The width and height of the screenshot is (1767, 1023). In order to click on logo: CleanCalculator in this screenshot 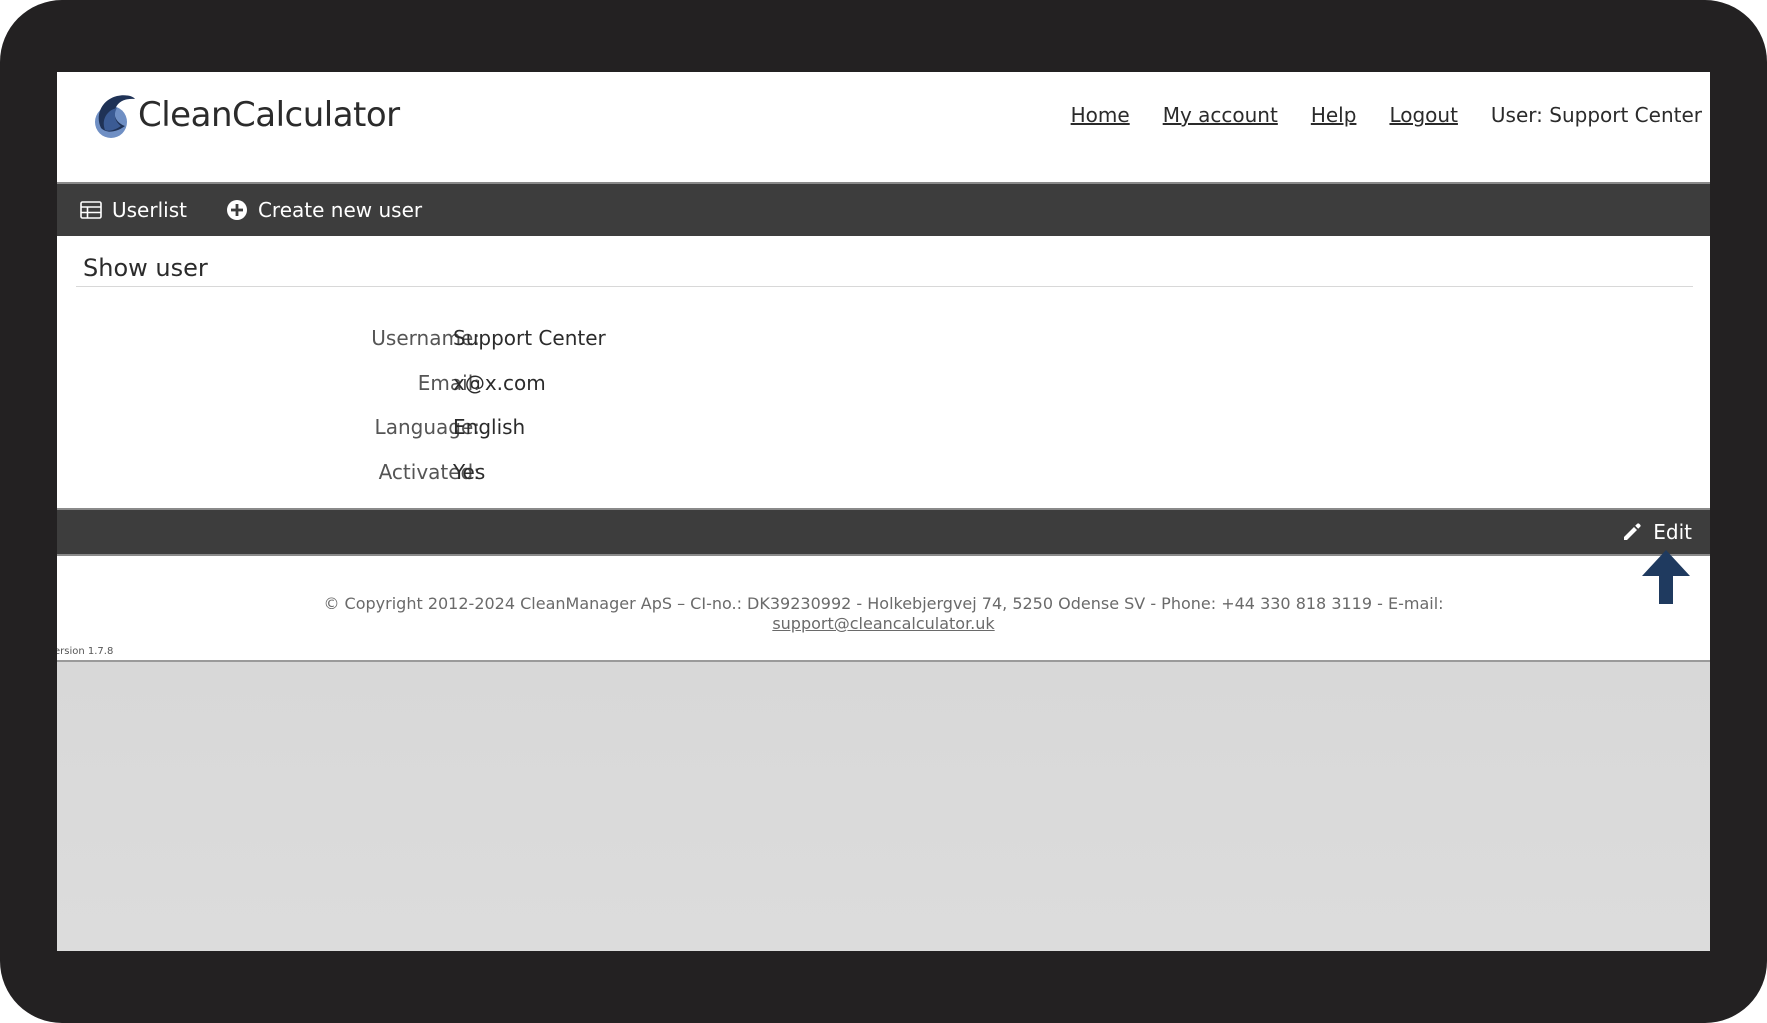, I will do `click(245, 115)`.